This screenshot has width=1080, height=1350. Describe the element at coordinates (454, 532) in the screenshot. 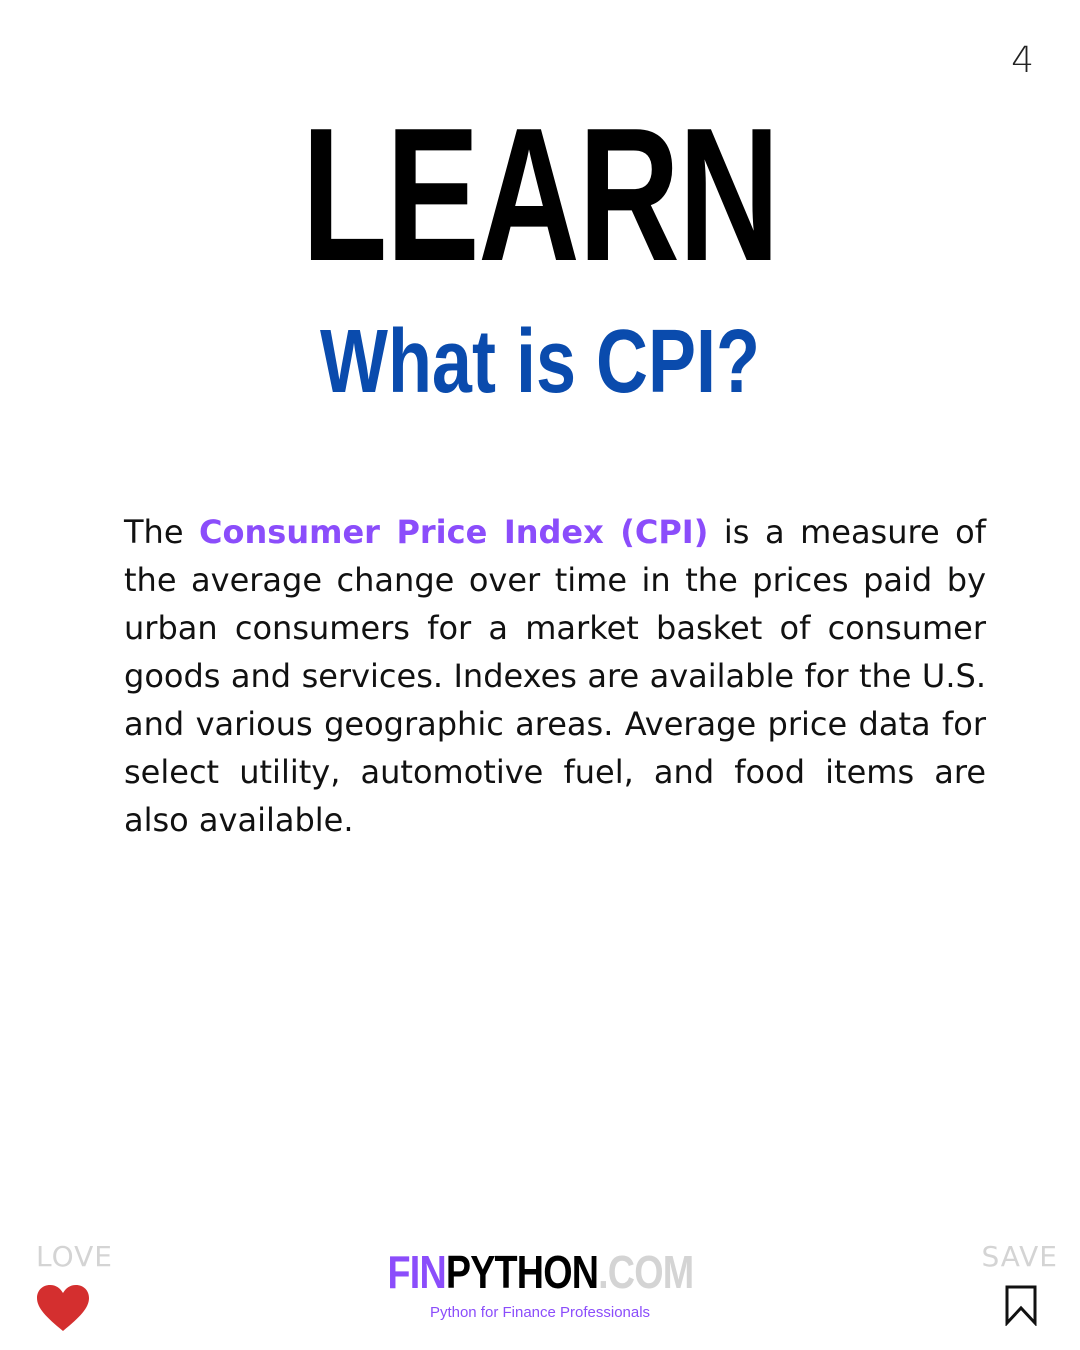

I see `body-highlight-term: Consumer Price Index (CPI)` at that location.